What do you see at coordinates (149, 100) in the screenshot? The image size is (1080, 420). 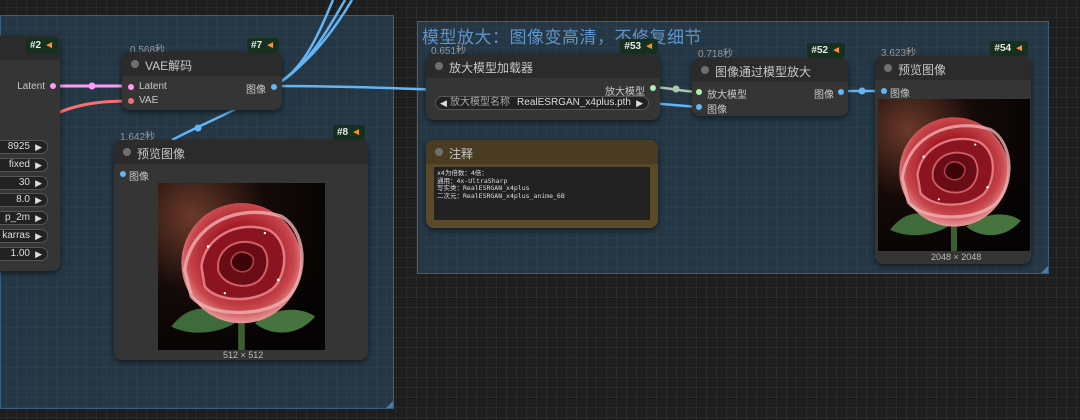 I see `input-vae-label: VAE` at bounding box center [149, 100].